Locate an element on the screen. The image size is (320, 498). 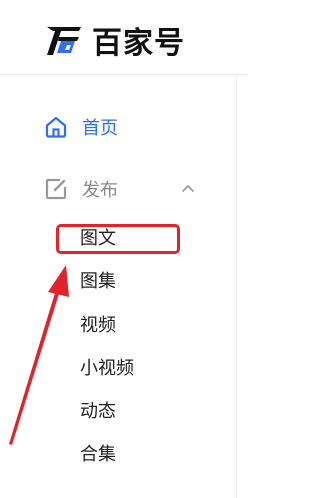
sub-item-gallery: 图集 is located at coordinates (130, 282).